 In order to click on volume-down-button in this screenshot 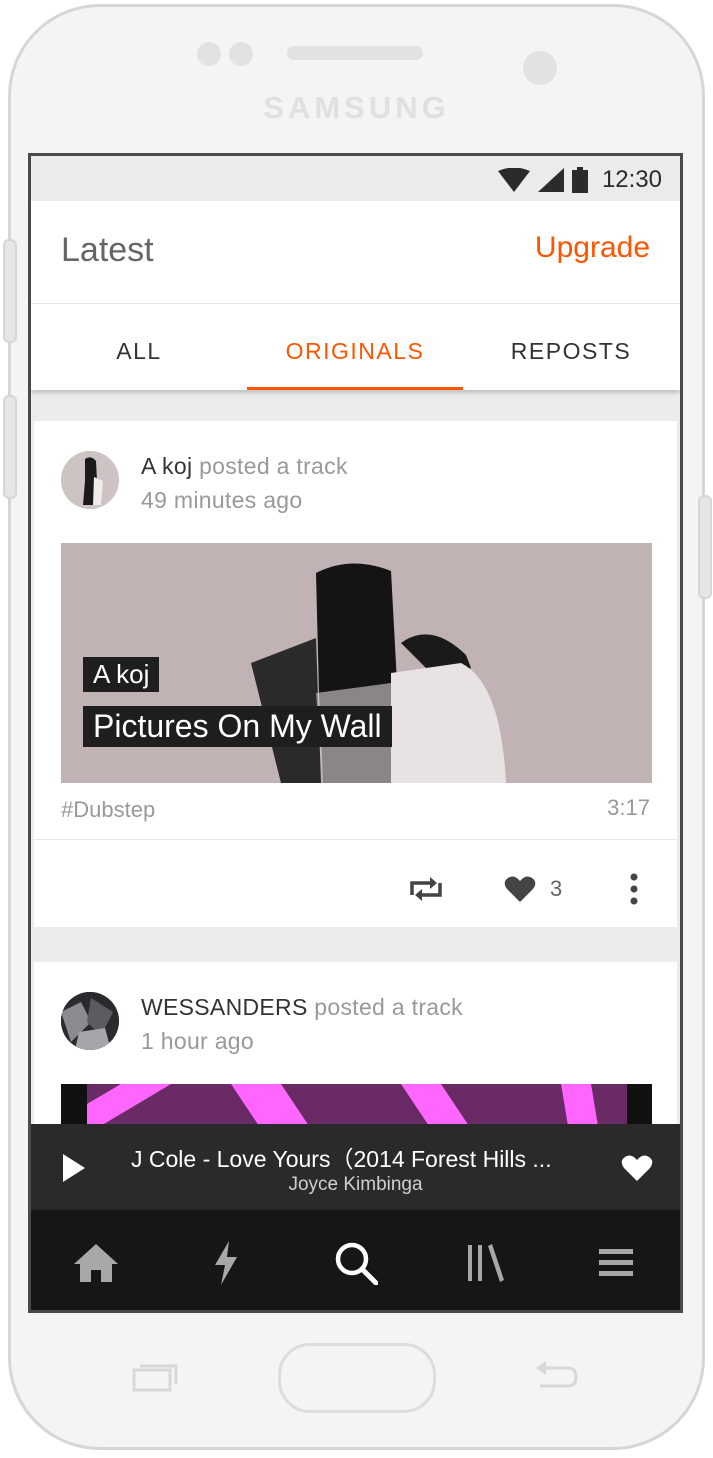, I will do `click(10, 447)`.